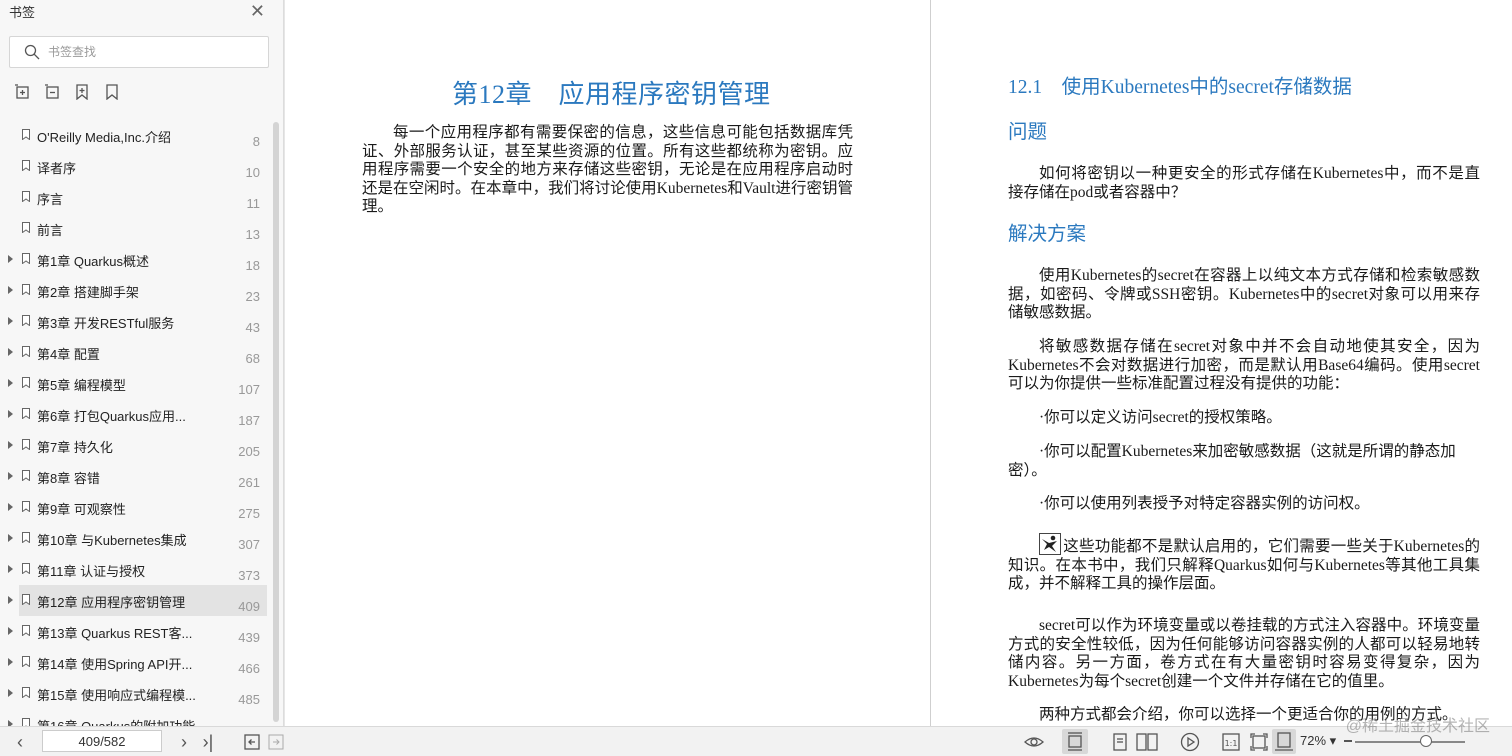 Image resolution: width=1512 pixels, height=756 pixels. I want to click on actual-size-icon: 1:1, so click(1231, 742).